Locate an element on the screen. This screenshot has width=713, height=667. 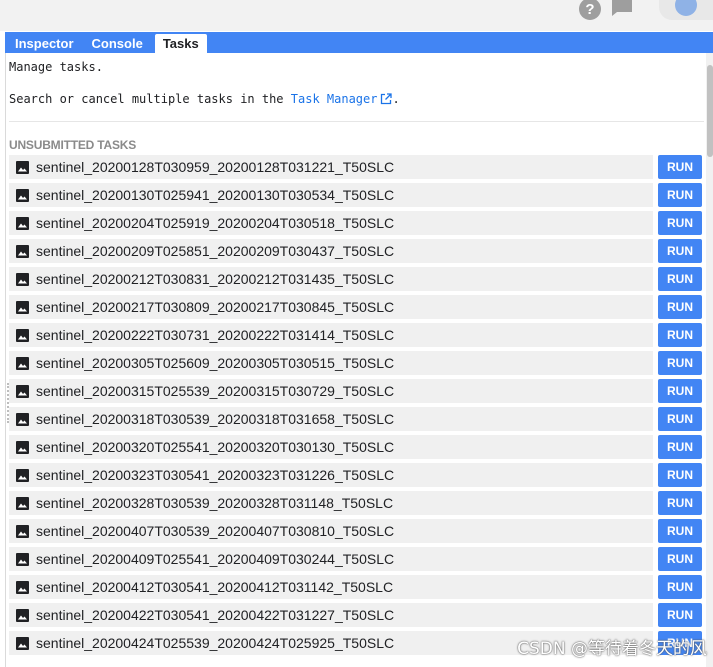
scrollbar-thumb is located at coordinates (710, 111).